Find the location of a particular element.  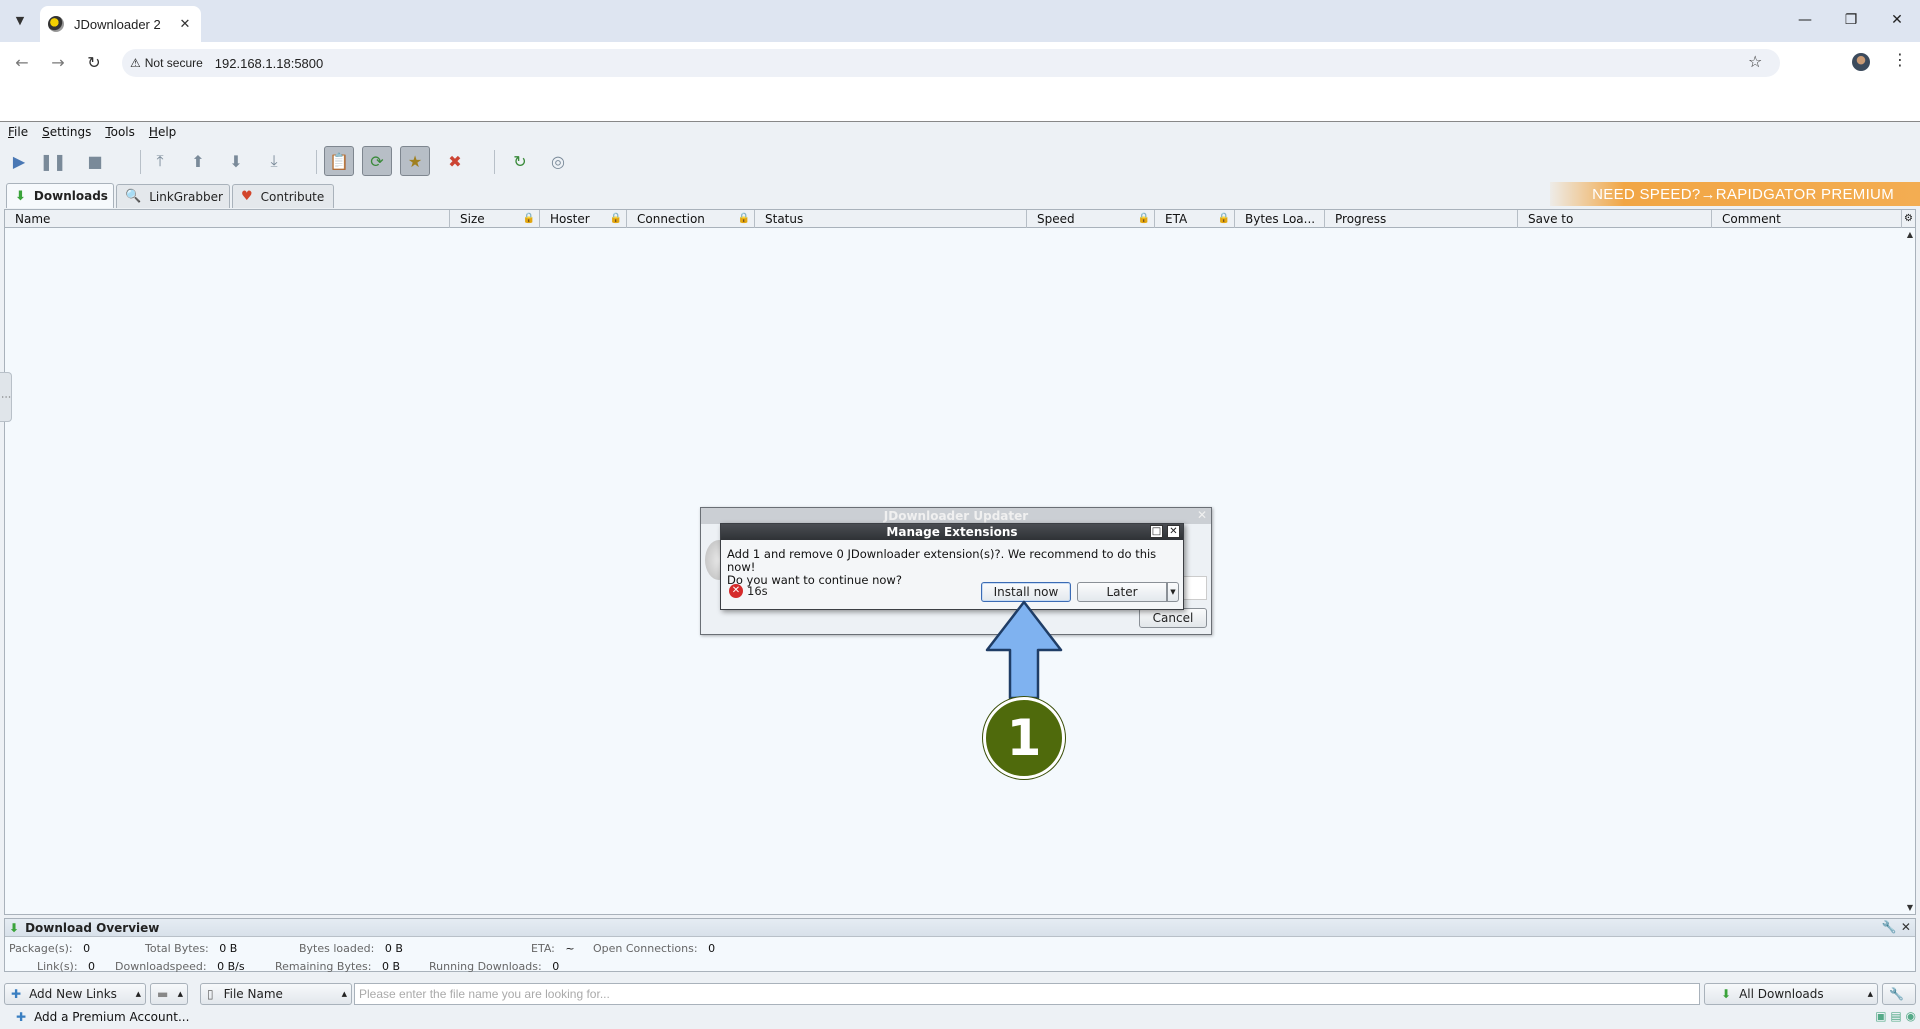

not-secure-label: Not secure is located at coordinates (174, 63).